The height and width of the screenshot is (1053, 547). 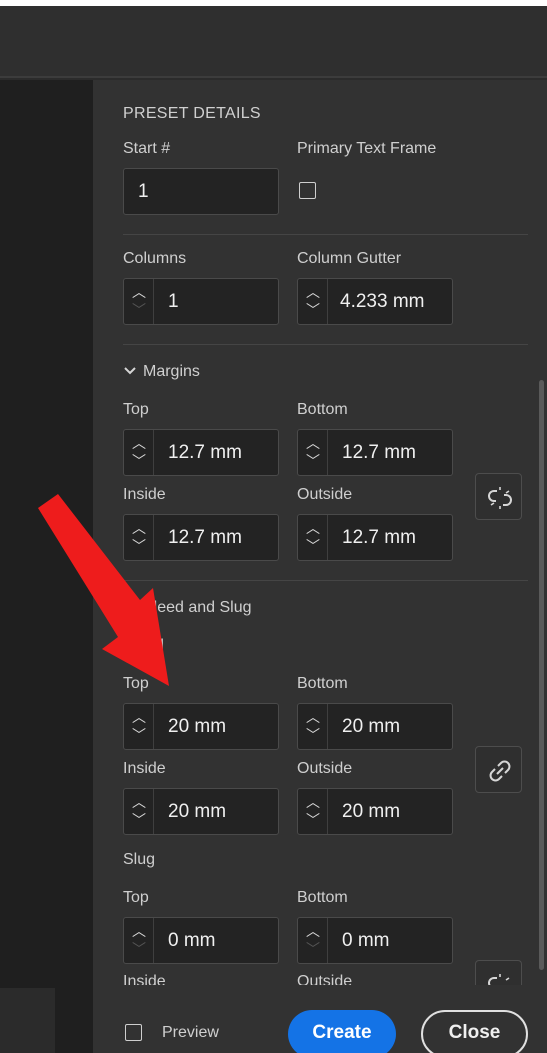 What do you see at coordinates (367, 148) in the screenshot?
I see `primary-text-frame-label: Primary Text Frame` at bounding box center [367, 148].